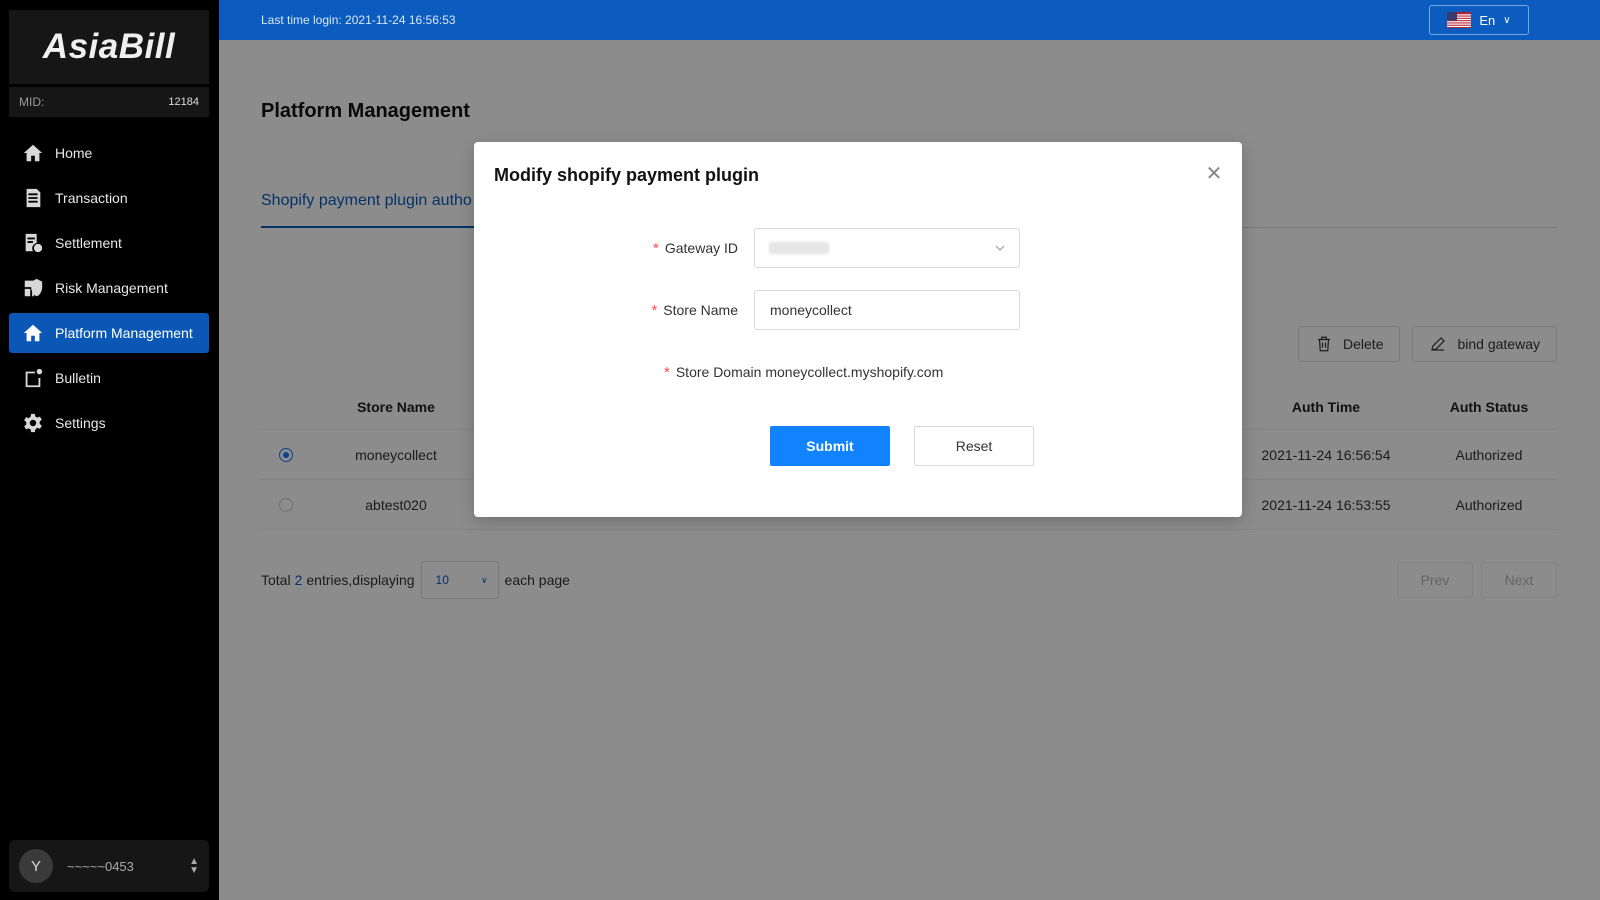 The width and height of the screenshot is (1600, 900). Describe the element at coordinates (111, 288) in the screenshot. I see `sidebar-item-label: Risk Management` at that location.